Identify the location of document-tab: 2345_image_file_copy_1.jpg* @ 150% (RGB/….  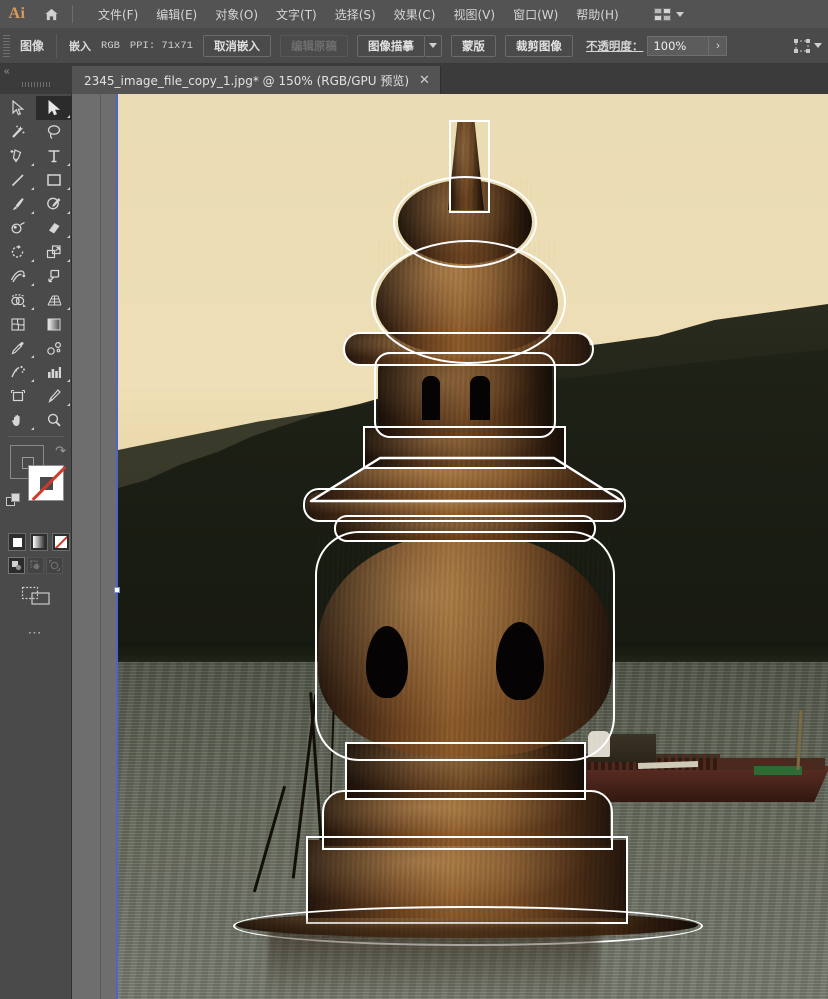
(256, 80).